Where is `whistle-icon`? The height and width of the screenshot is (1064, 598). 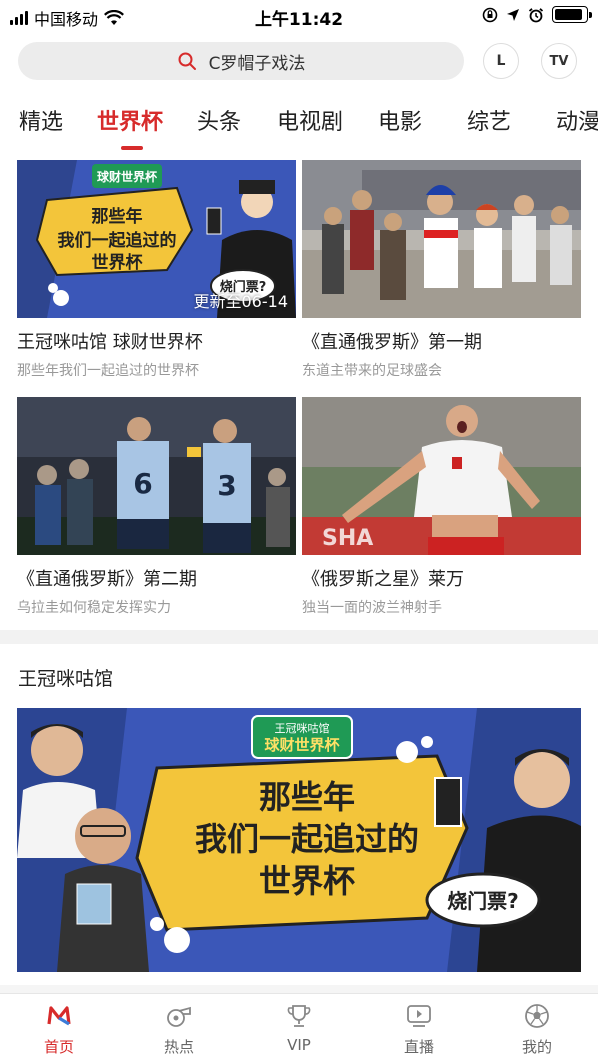
whistle-icon is located at coordinates (179, 1016).